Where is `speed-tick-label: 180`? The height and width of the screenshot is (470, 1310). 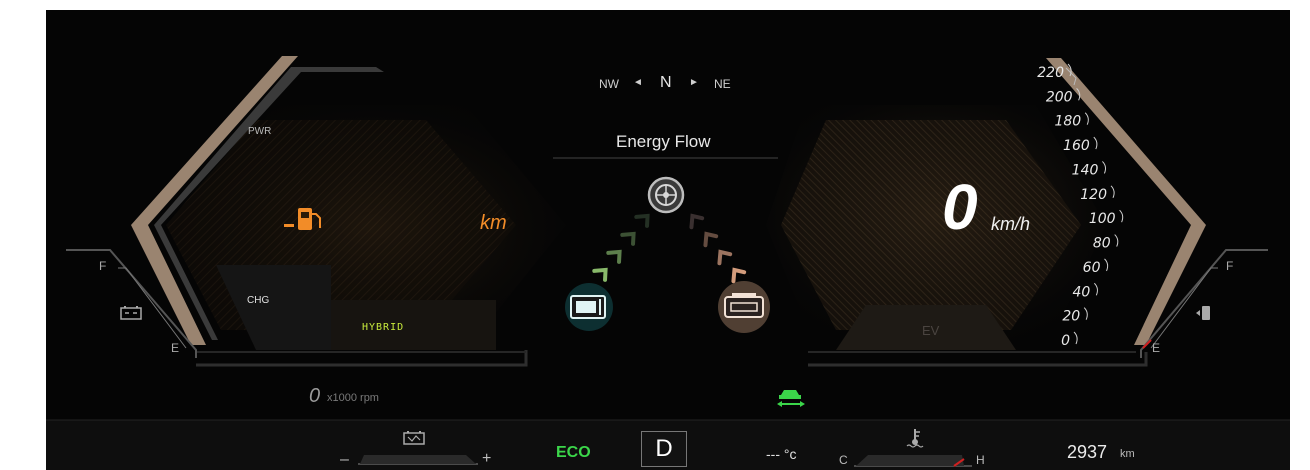
speed-tick-label: 180 is located at coordinates (1067, 122).